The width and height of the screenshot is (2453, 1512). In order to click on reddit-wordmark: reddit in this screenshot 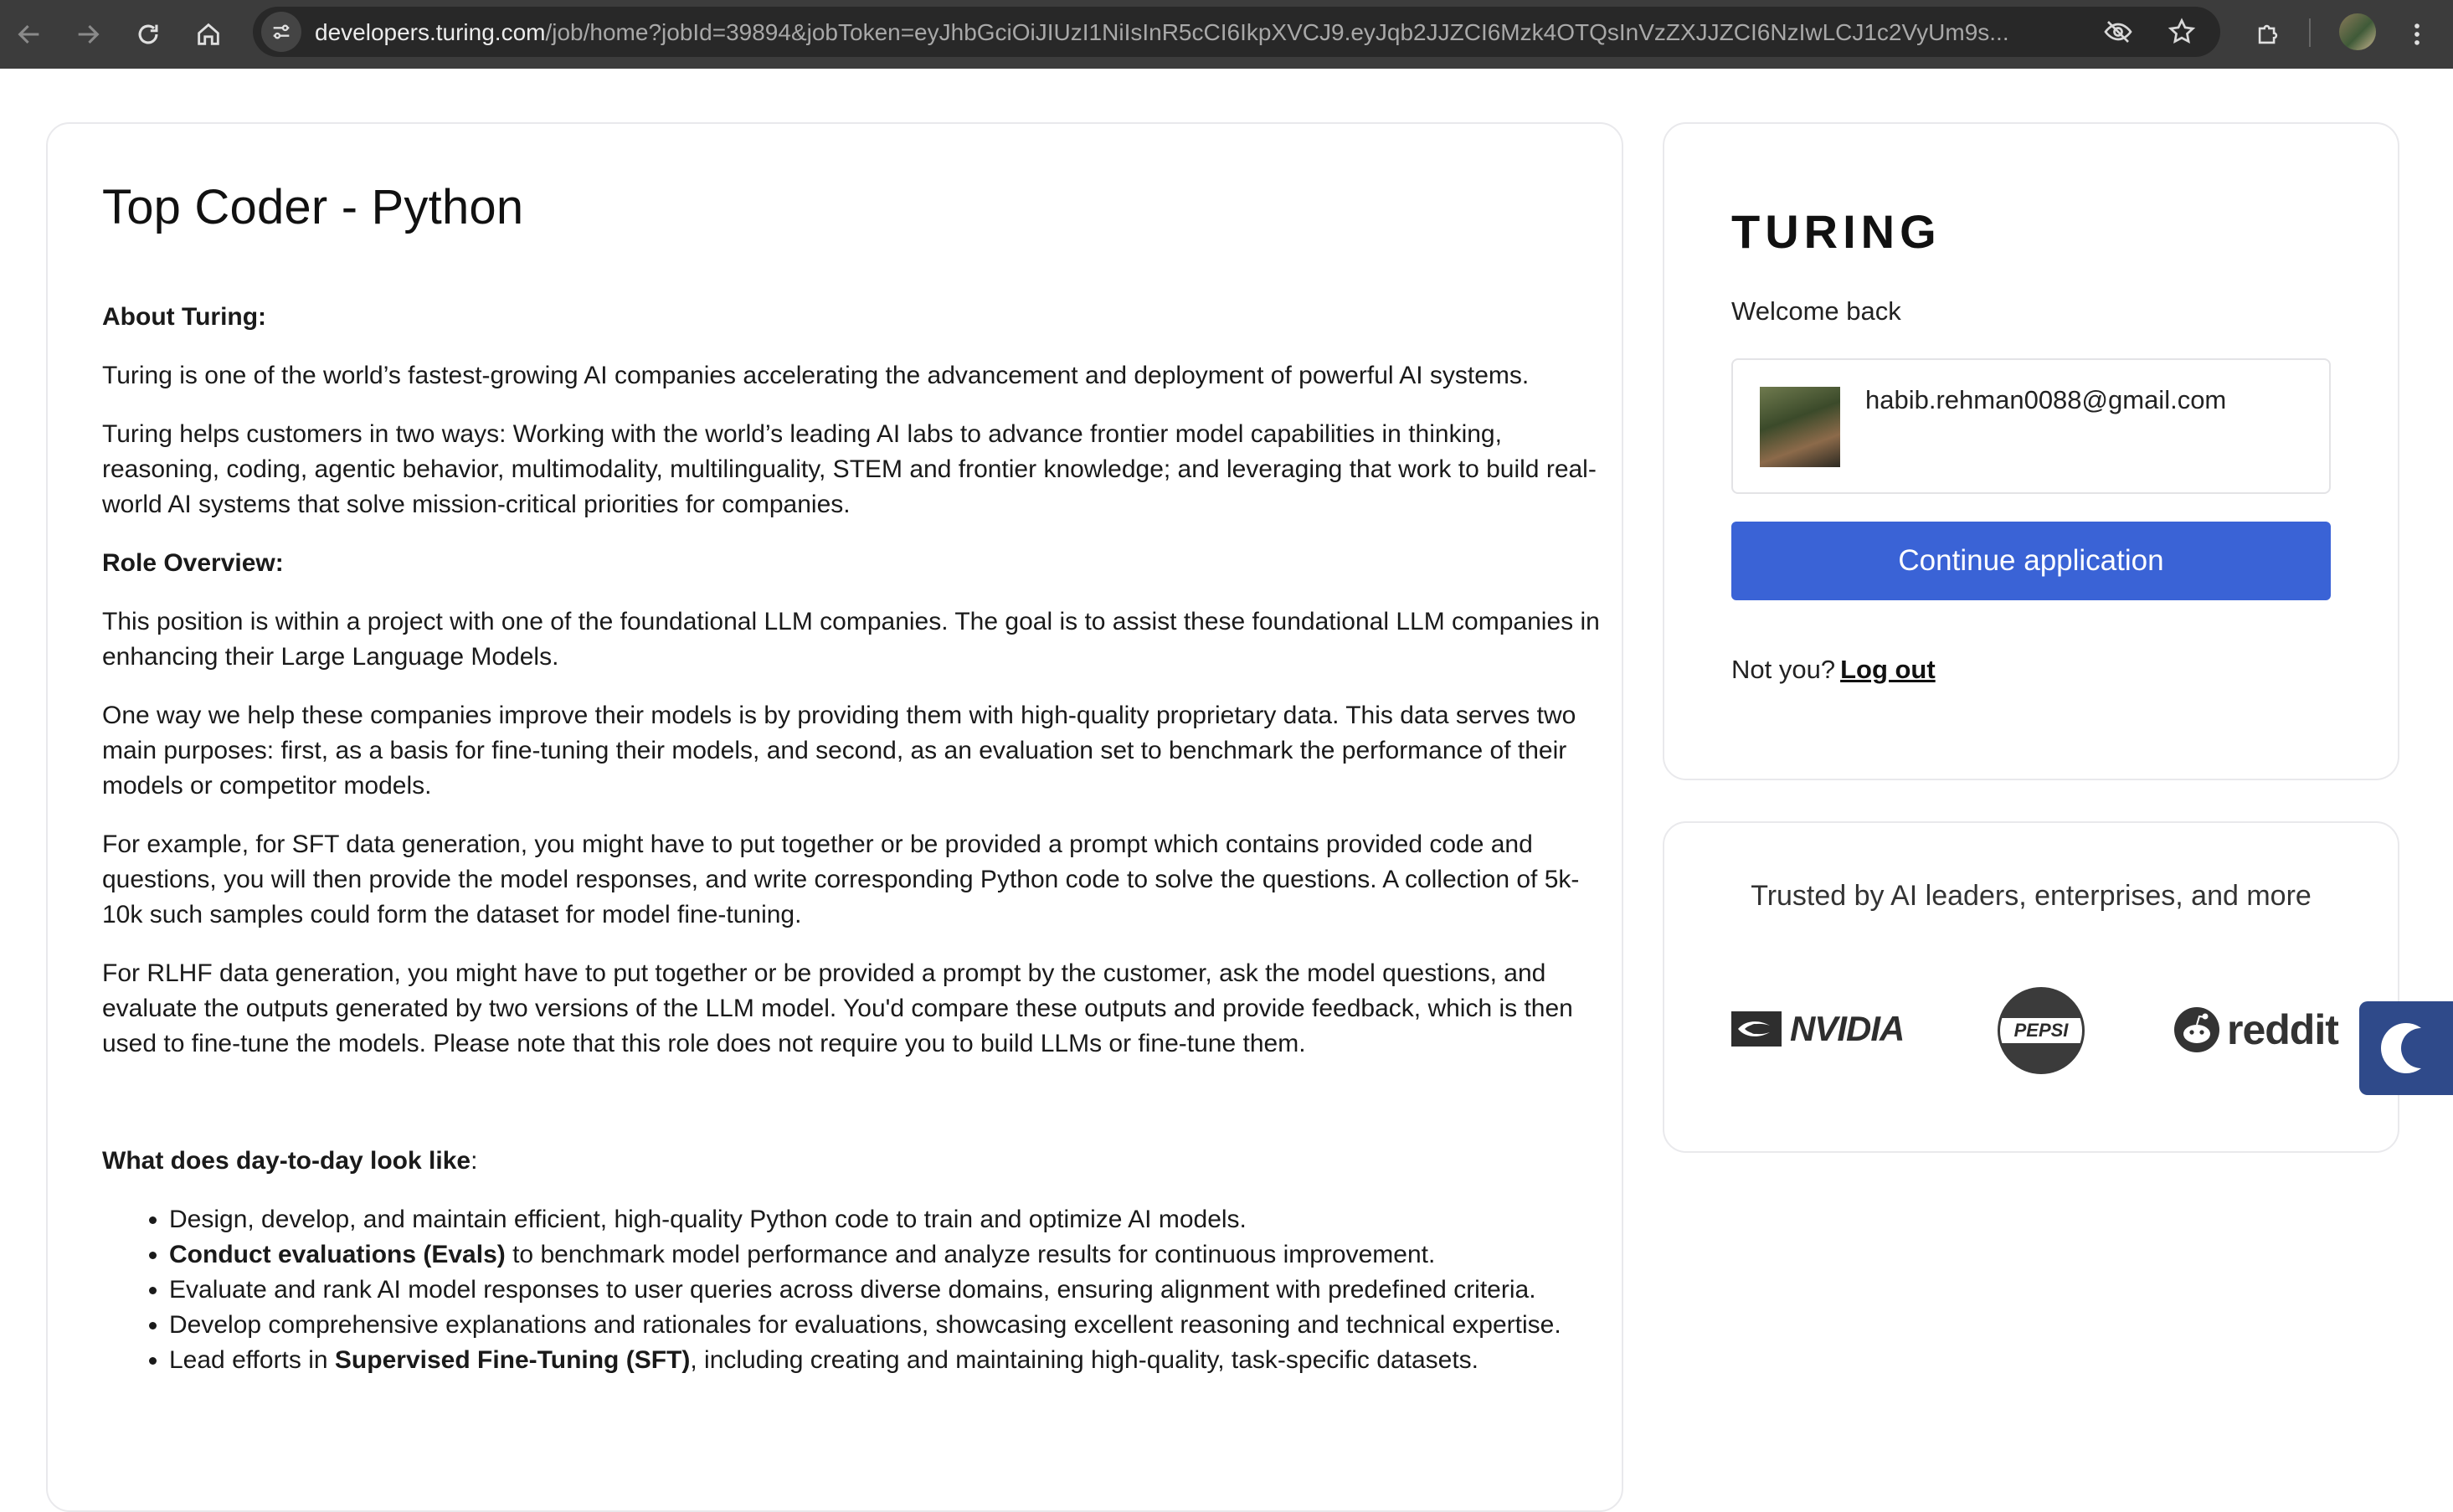, I will do `click(2283, 1029)`.